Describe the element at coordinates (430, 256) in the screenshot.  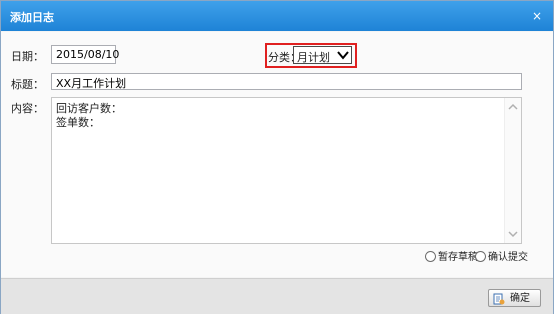
I see `draft-radio` at that location.